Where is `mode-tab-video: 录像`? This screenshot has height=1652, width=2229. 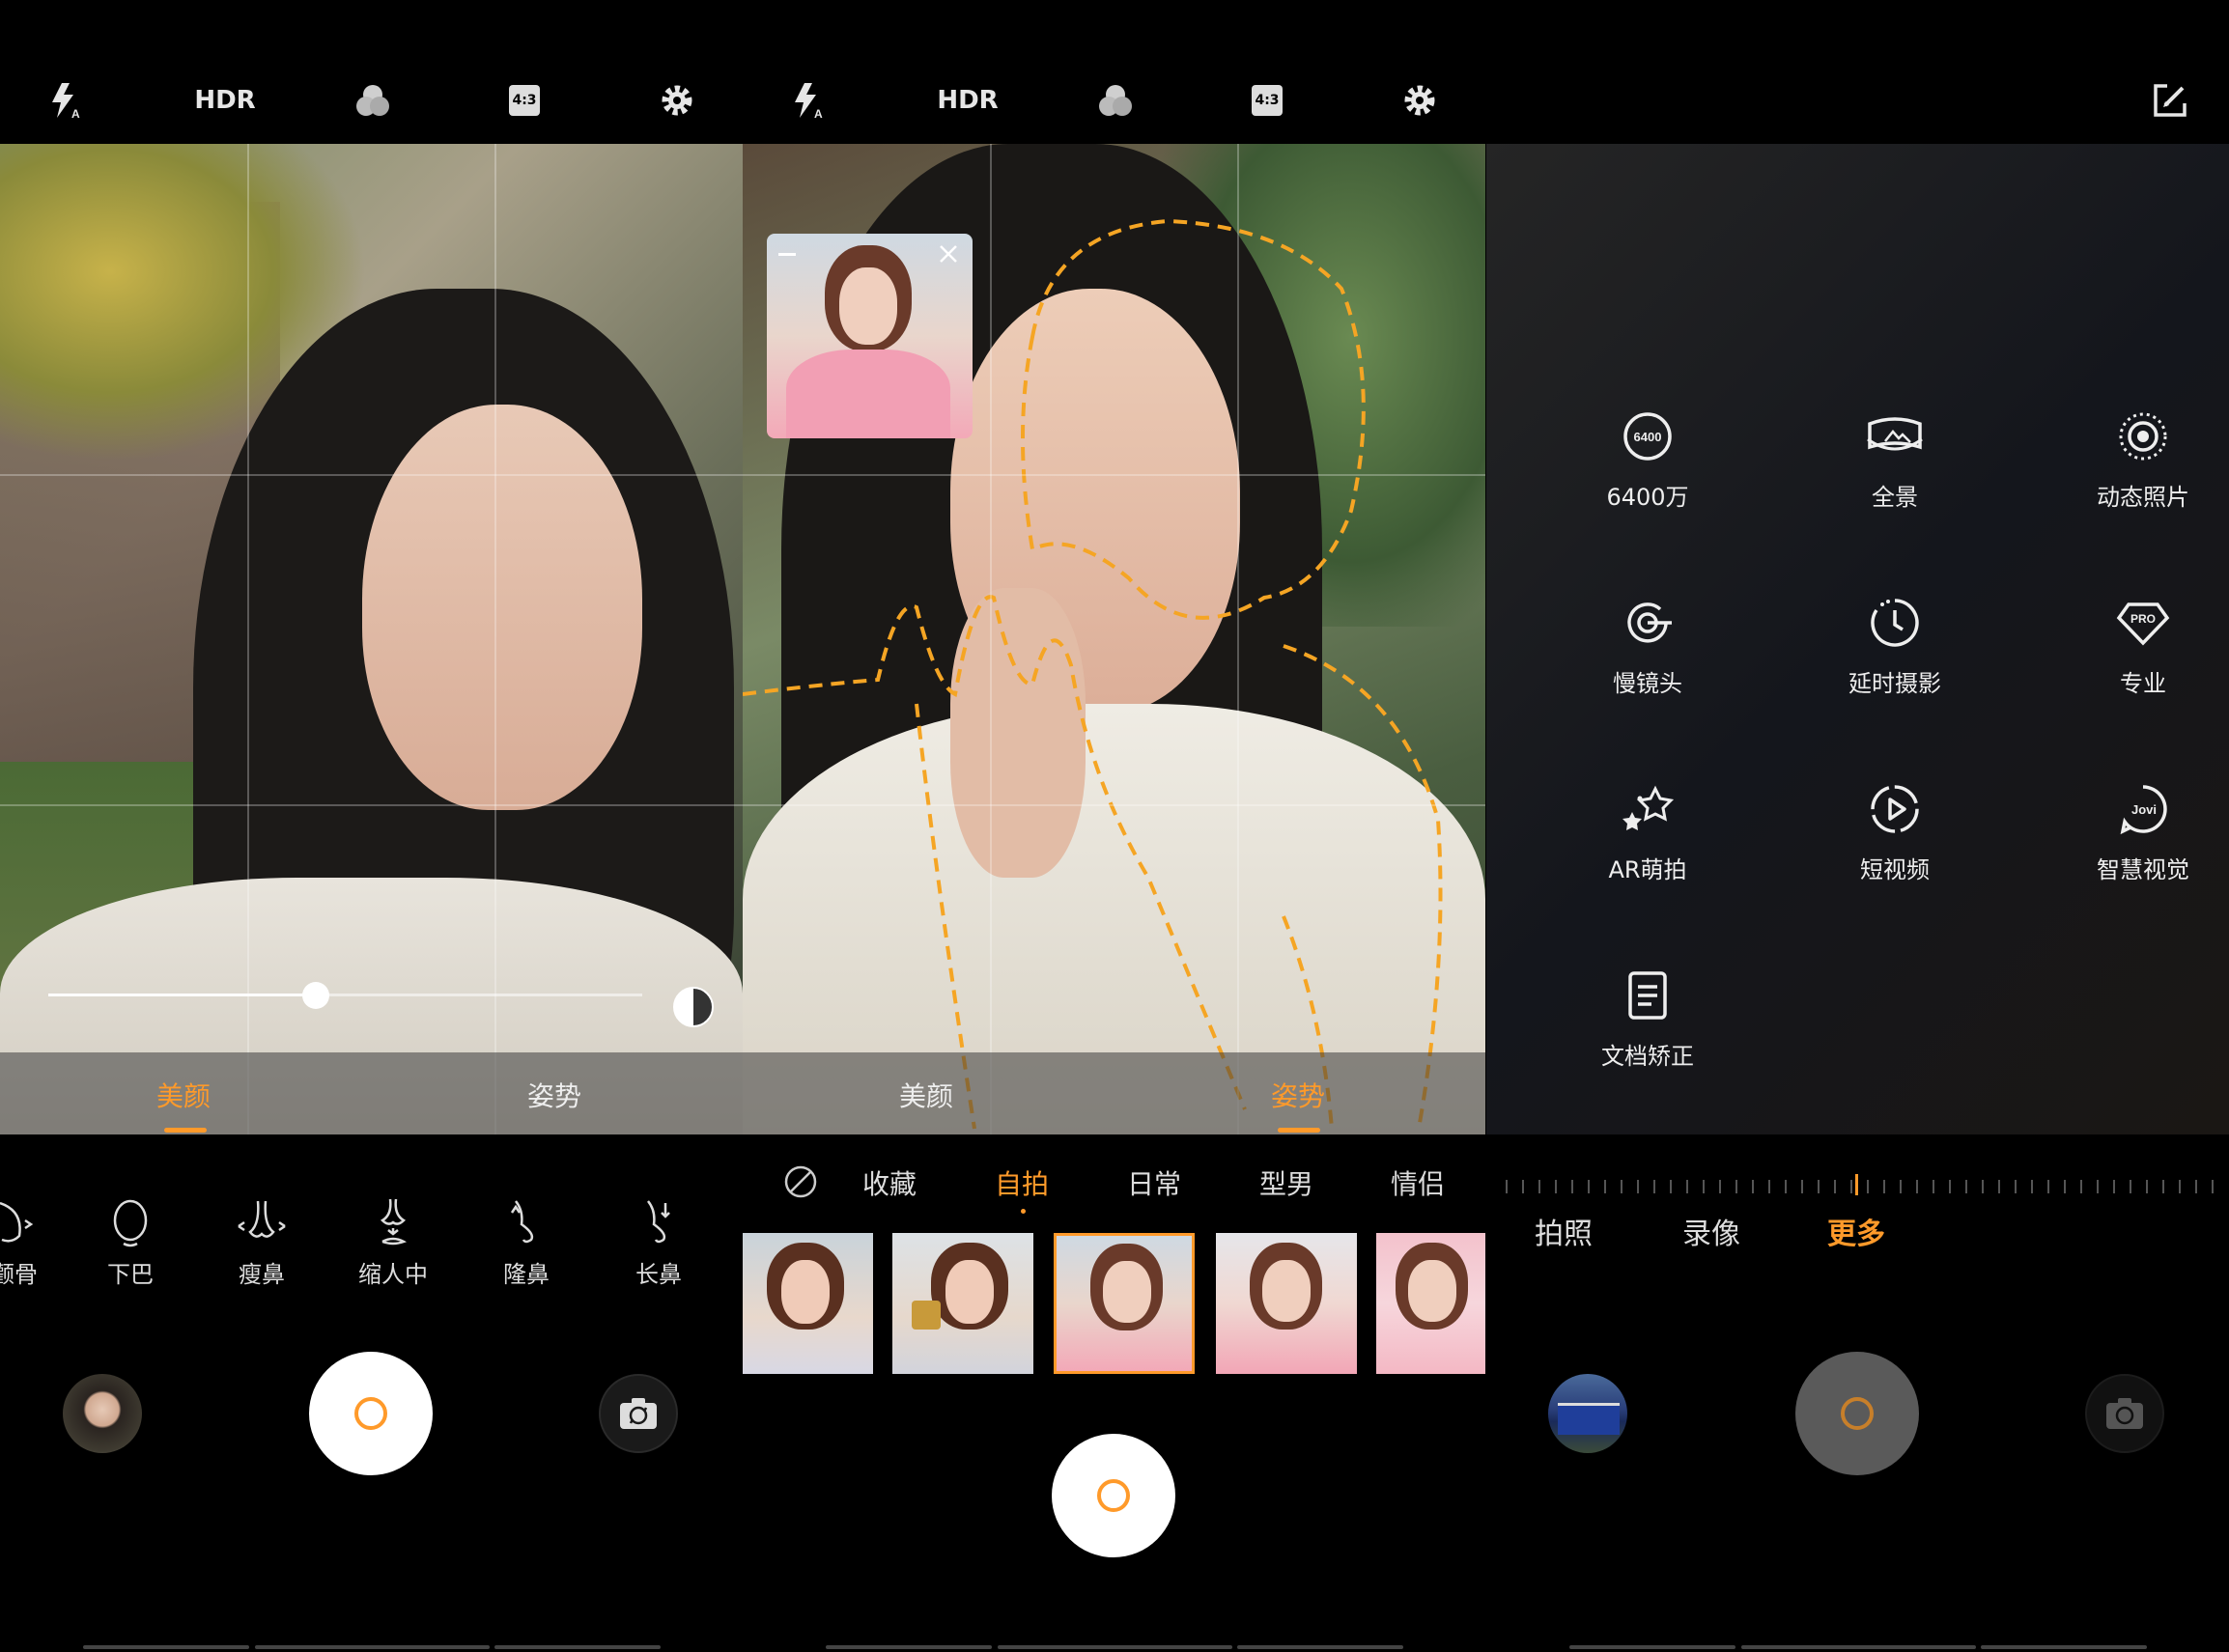
mode-tab-video: 录像 is located at coordinates (1711, 1231).